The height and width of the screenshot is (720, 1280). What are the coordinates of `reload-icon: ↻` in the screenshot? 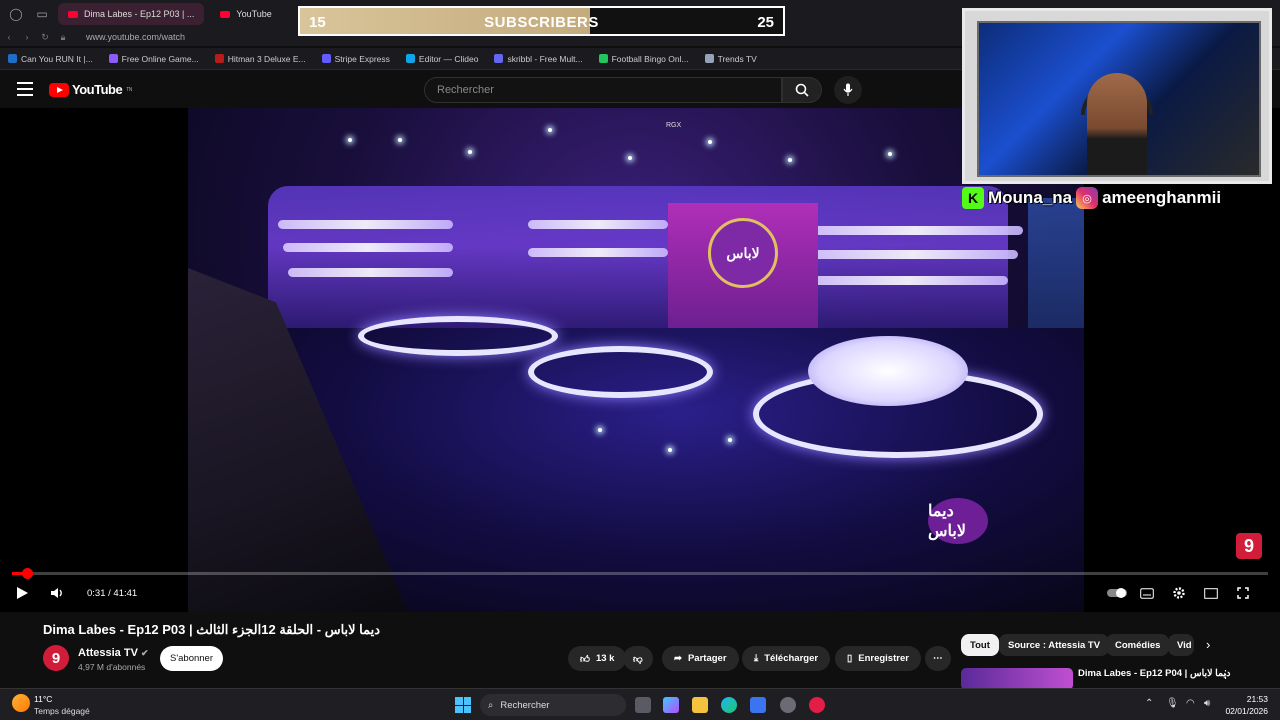 It's located at (45, 37).